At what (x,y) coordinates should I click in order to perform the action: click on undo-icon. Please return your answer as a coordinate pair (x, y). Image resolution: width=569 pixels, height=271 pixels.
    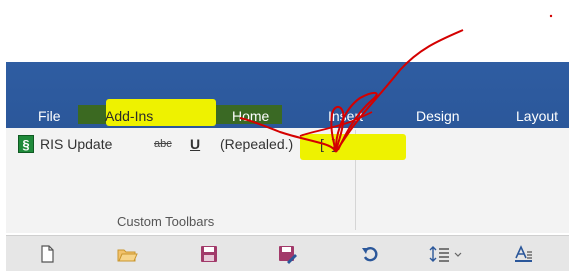
    Looking at the image, I should click on (371, 254).